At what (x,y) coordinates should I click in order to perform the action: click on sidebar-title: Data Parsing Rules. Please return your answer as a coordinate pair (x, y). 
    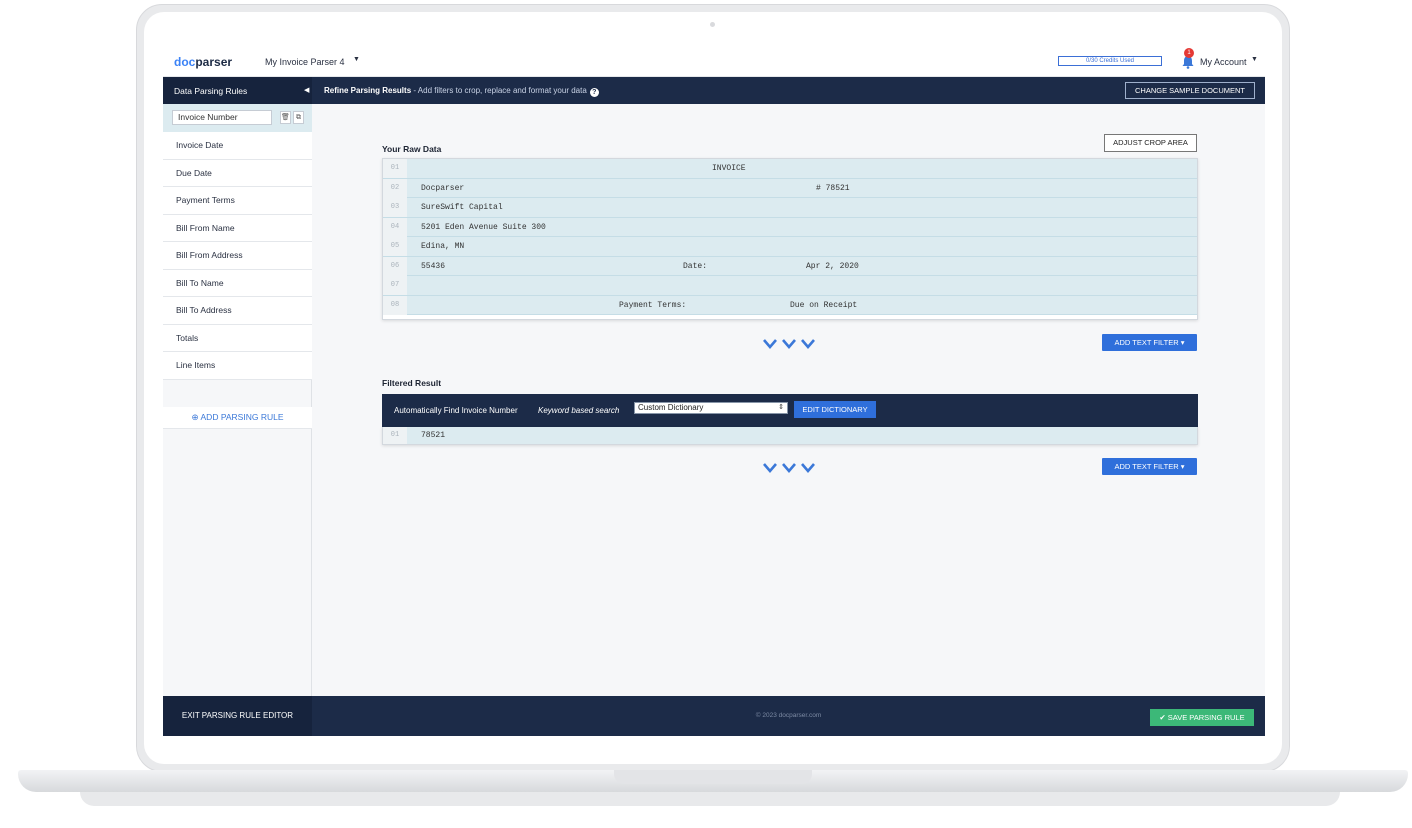
    Looking at the image, I should click on (211, 91).